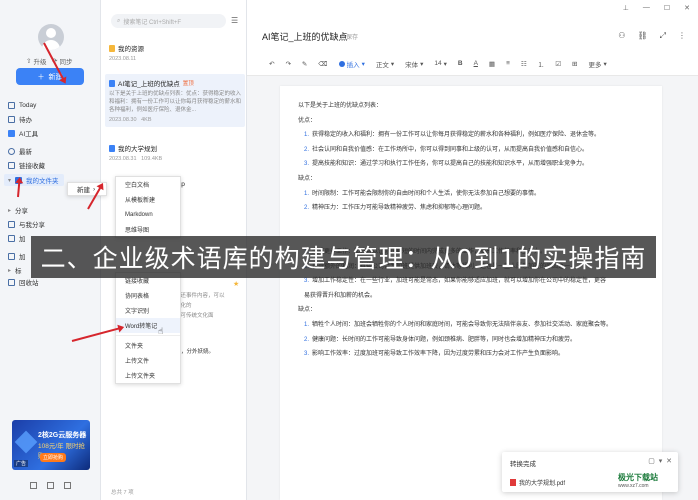 The height and width of the screenshot is (500, 698). I want to click on search-input: ⌕ 搜索笔记 Ctrl+Shift+F, so click(168, 21).